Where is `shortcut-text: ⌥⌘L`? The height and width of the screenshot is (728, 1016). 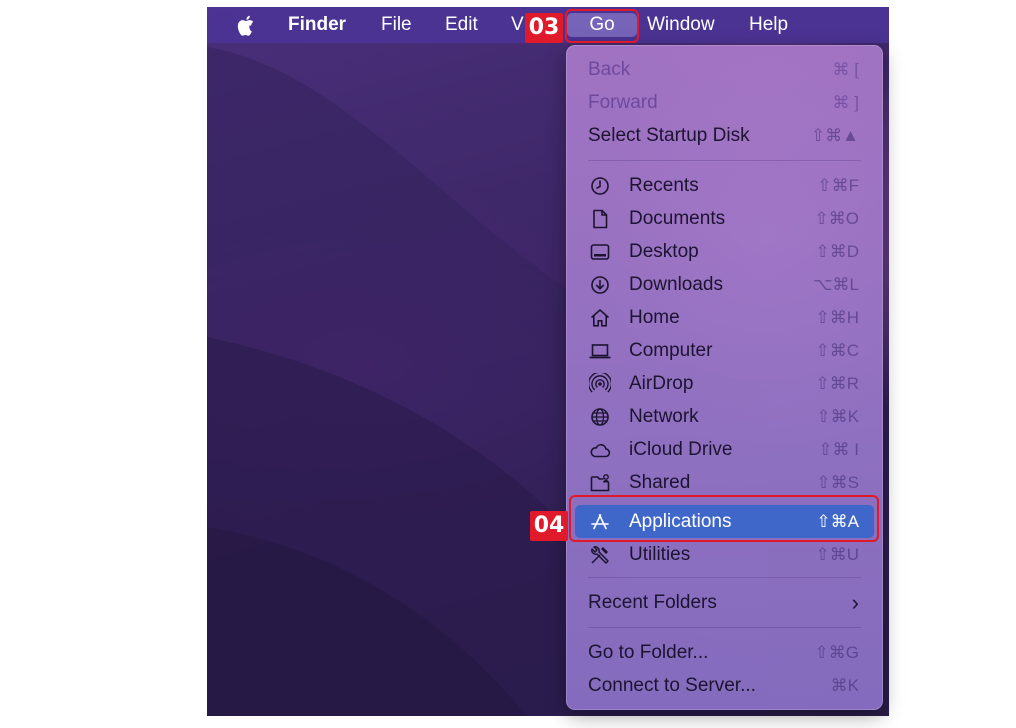
shortcut-text: ⌥⌘L is located at coordinates (835, 284).